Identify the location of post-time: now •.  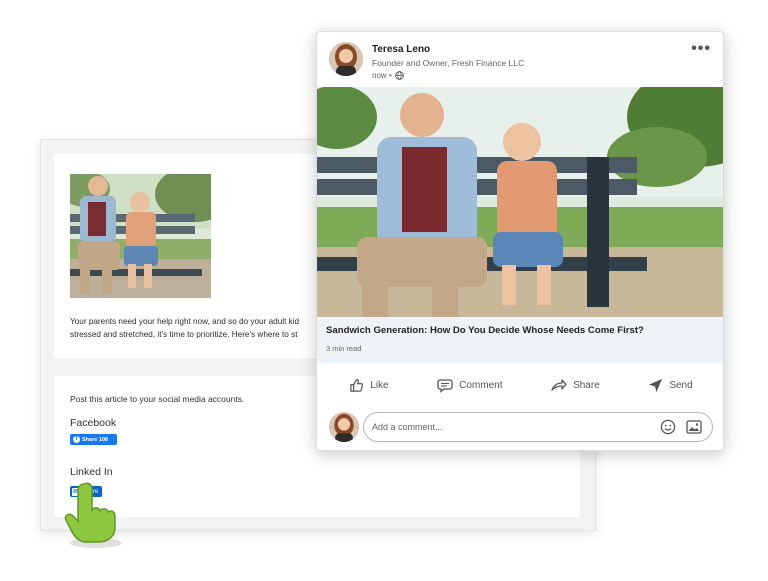
(382, 75).